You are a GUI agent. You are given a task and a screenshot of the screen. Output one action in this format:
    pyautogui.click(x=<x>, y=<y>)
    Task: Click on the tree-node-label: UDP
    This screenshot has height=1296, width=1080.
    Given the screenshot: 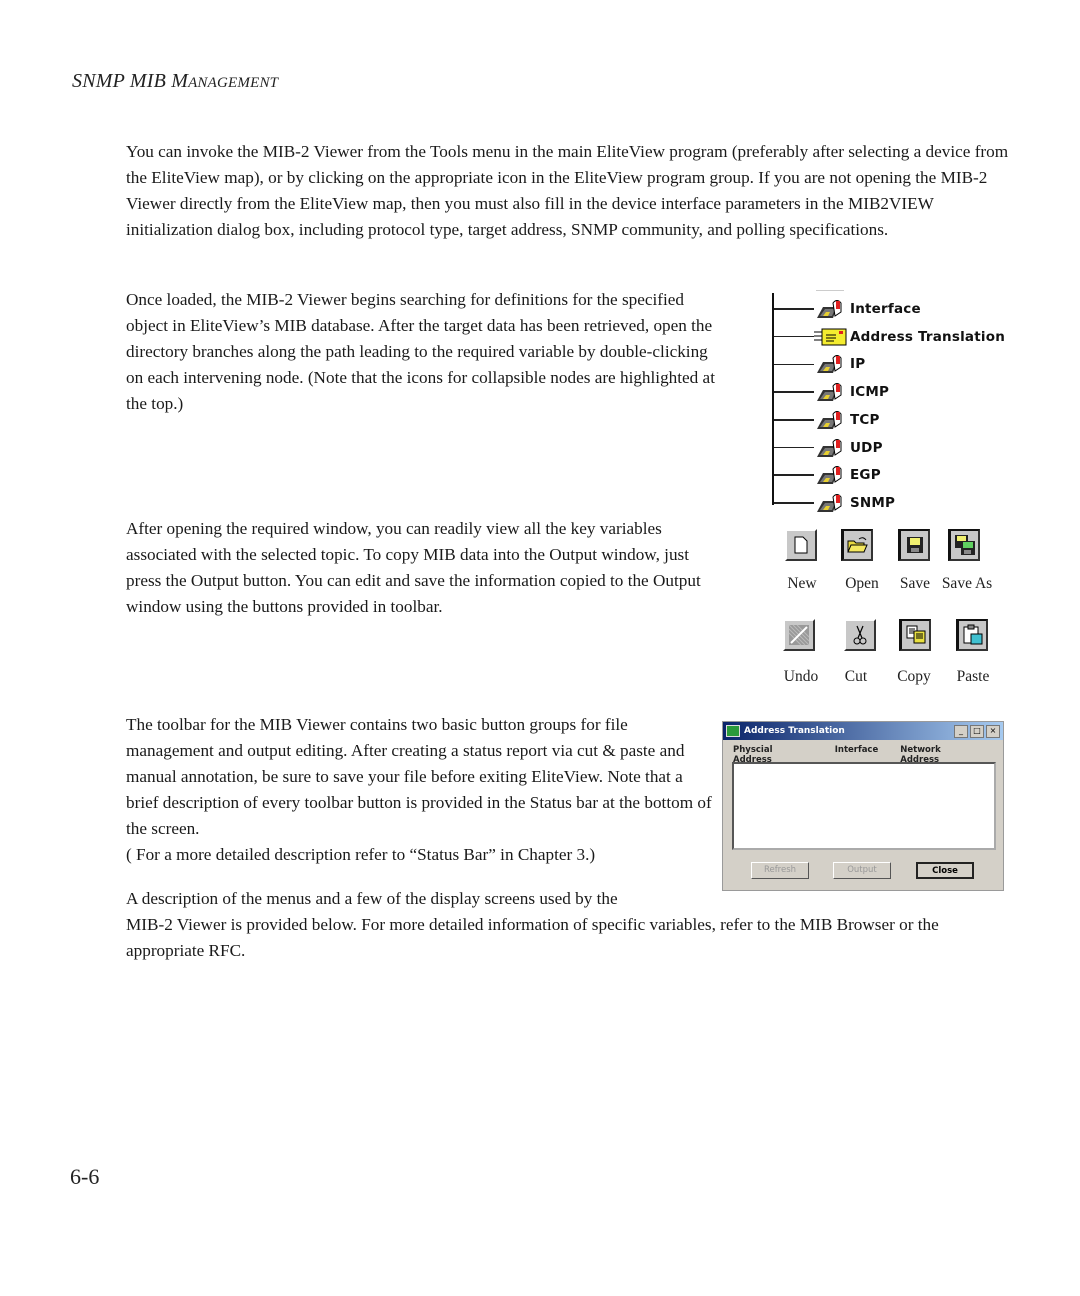 What is the action you would take?
    pyautogui.click(x=866, y=447)
    